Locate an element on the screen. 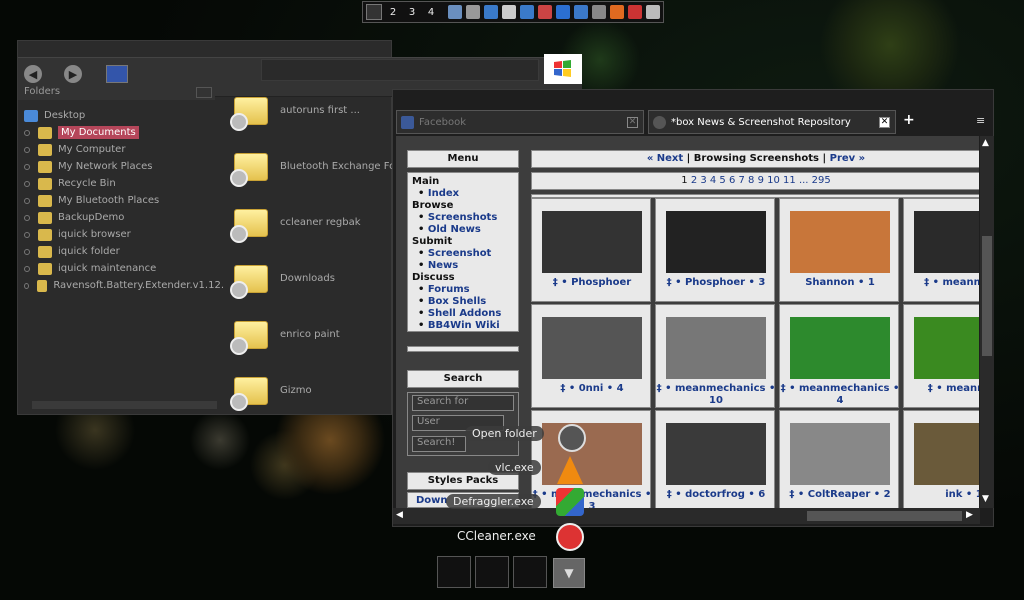  scroll-left-icon: ◀ is located at coordinates (399, 515).